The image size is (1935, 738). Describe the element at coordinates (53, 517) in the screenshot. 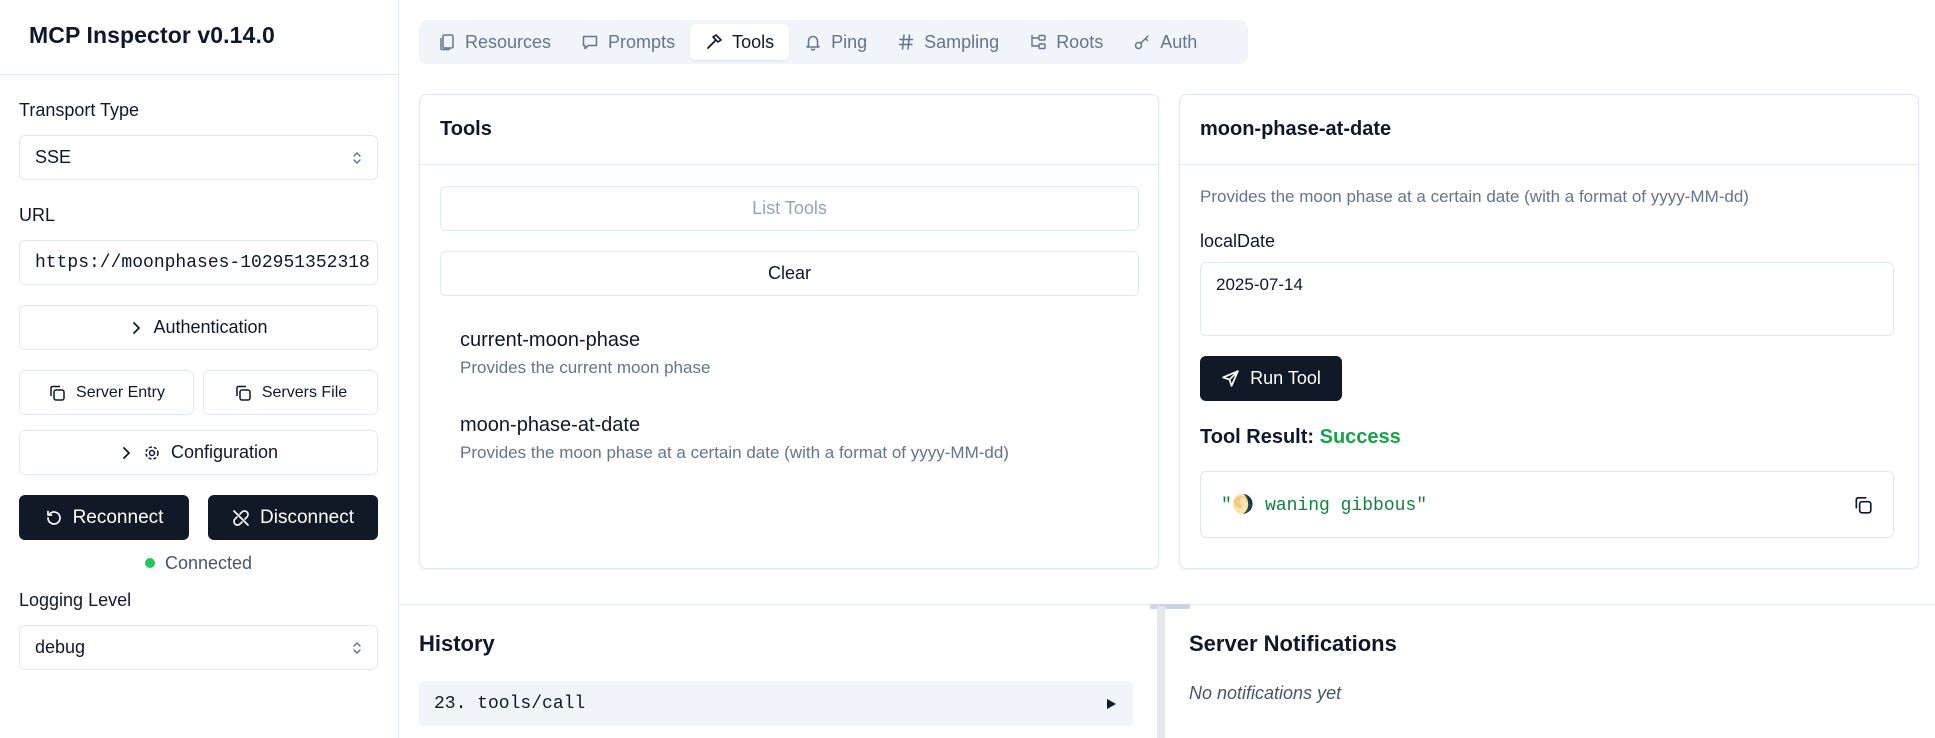

I see `rotate-icon` at that location.